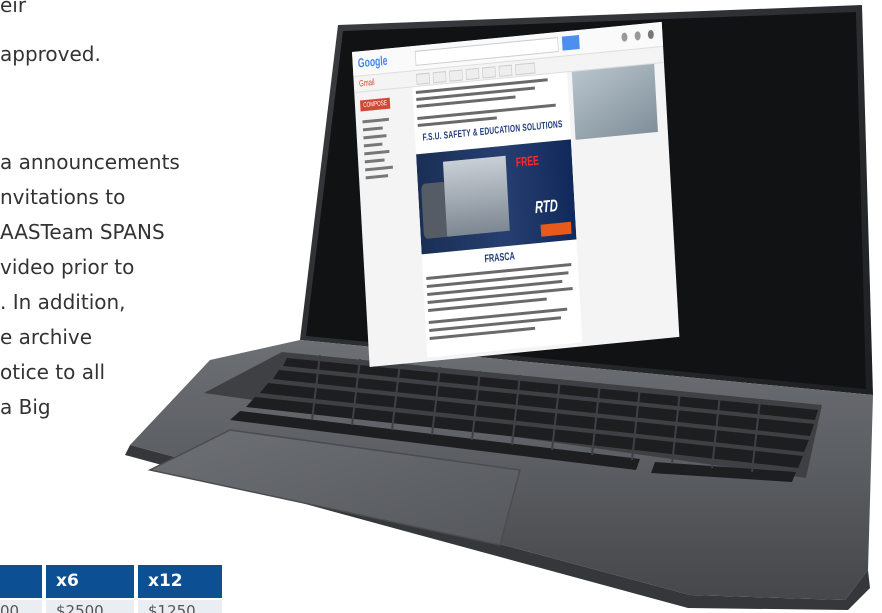 The image size is (882, 613). I want to click on banner-brand: RTD, so click(546, 206).